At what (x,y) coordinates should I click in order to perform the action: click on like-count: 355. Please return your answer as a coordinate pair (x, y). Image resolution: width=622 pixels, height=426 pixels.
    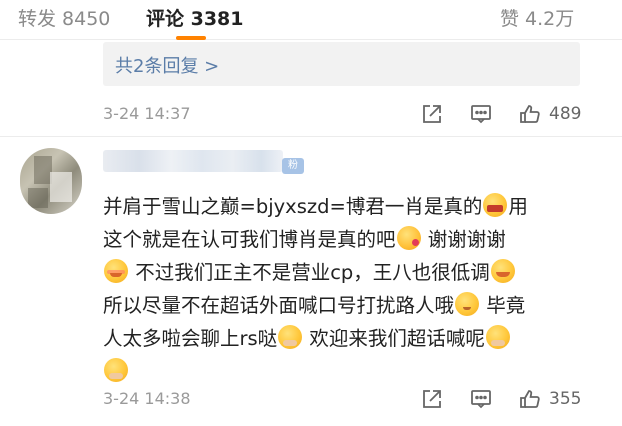
    Looking at the image, I should click on (565, 399).